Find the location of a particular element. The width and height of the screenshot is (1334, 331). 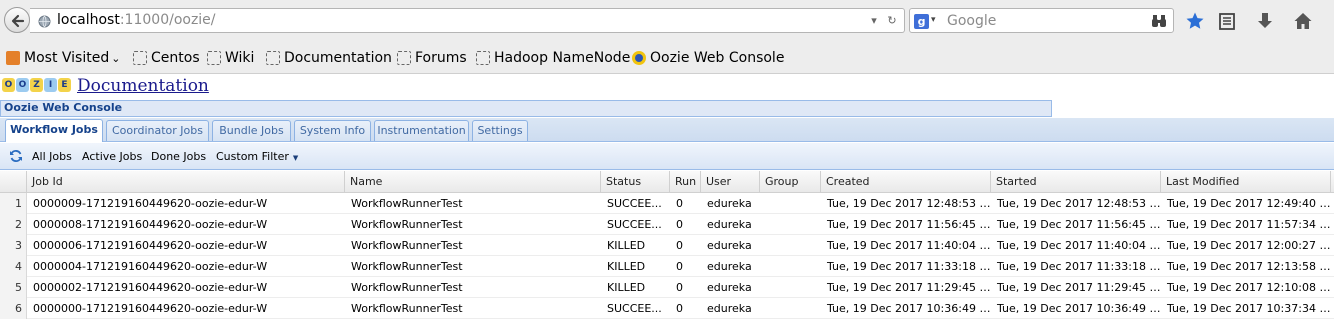

reload-icon: ↻ is located at coordinates (892, 21).